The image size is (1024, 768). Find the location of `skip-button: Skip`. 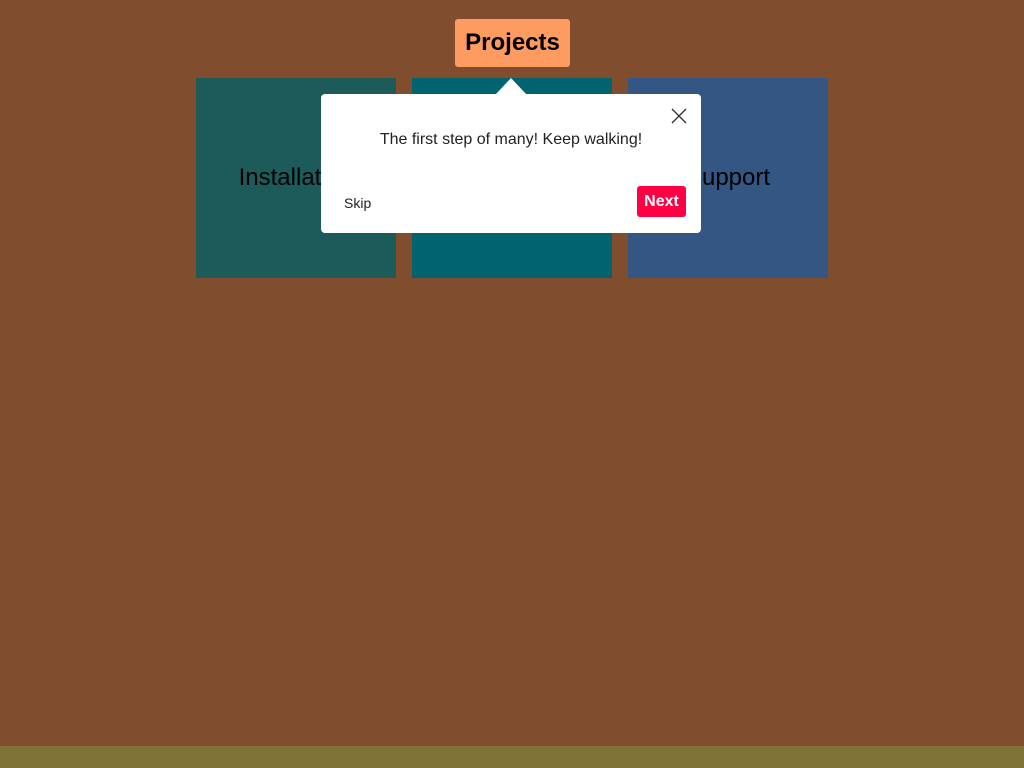

skip-button: Skip is located at coordinates (357, 203).